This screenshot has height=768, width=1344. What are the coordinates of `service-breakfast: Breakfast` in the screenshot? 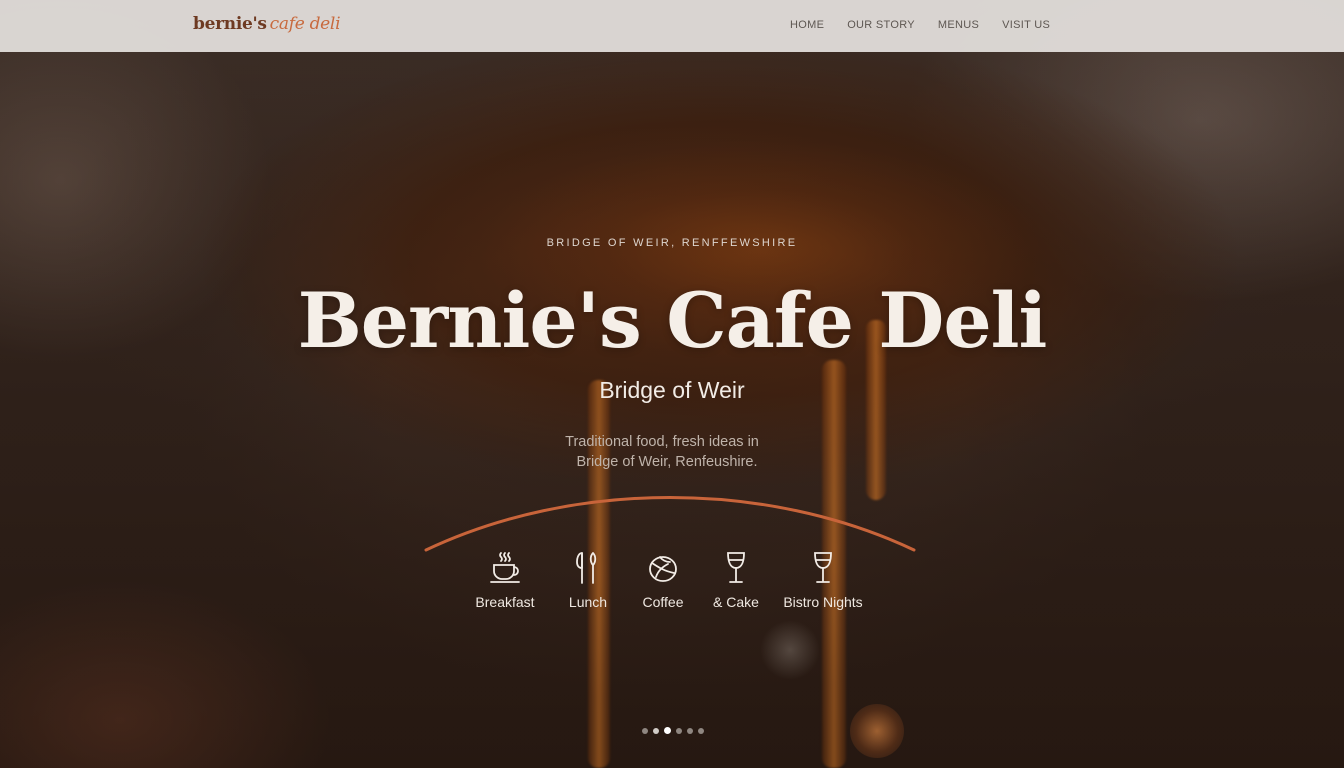 It's located at (505, 580).